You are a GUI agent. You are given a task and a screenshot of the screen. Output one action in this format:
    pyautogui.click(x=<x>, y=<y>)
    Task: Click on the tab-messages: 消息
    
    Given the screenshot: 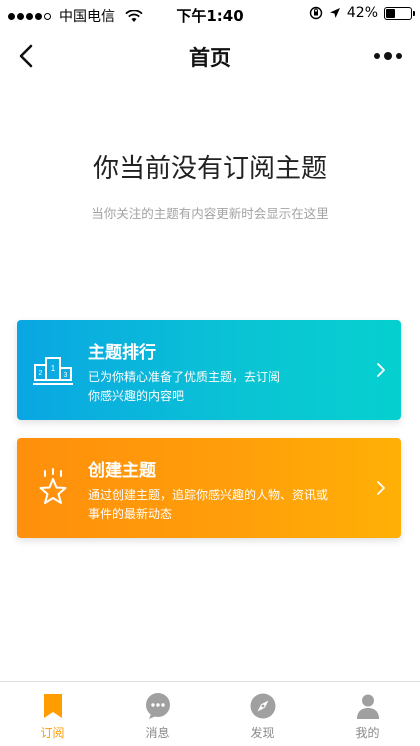 What is the action you would take?
    pyautogui.click(x=157, y=714)
    